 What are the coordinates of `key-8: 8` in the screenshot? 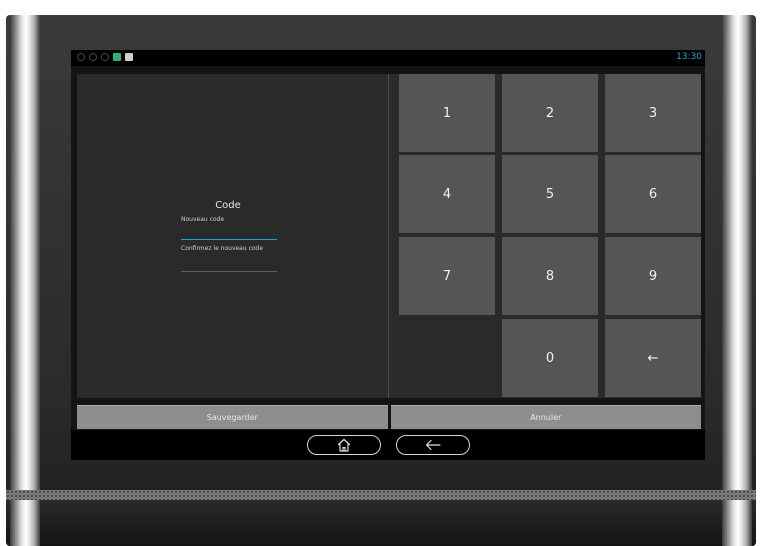 It's located at (550, 276).